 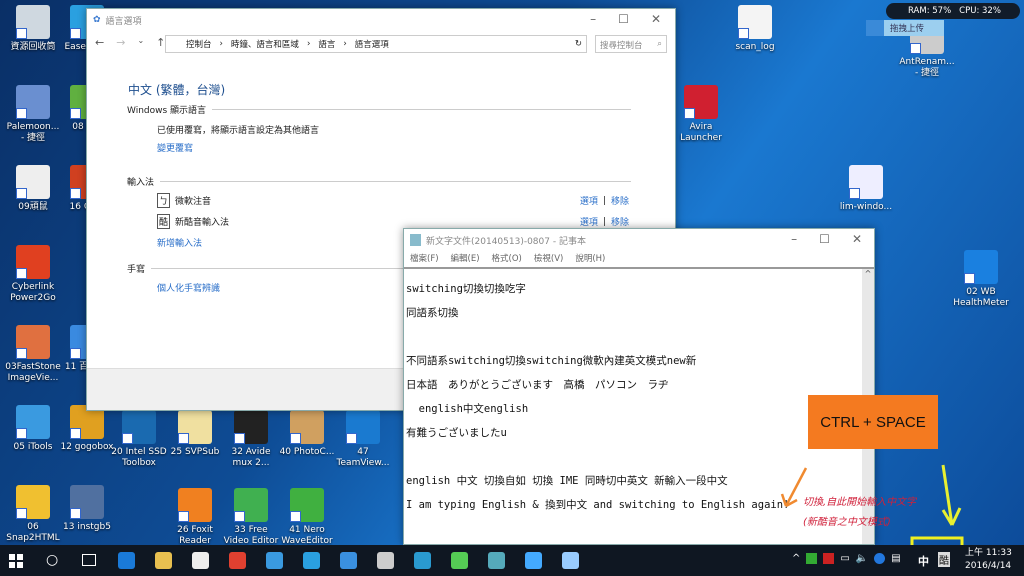 What do you see at coordinates (988, 560) in the screenshot?
I see `clock: 上午 11:33 2016/4/14` at bounding box center [988, 560].